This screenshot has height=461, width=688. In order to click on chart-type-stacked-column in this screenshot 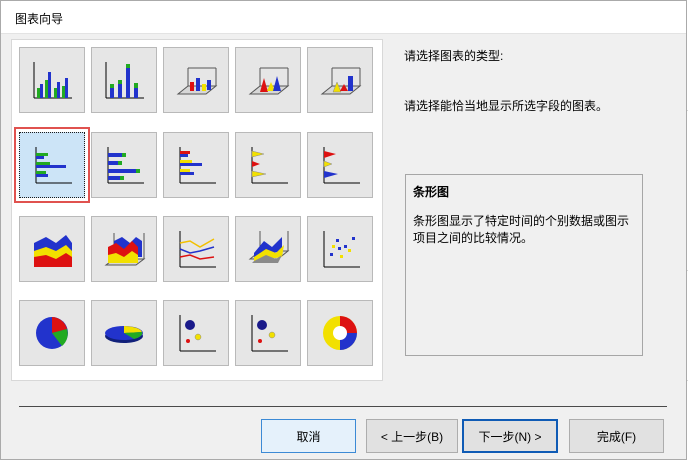, I will do `click(124, 80)`.